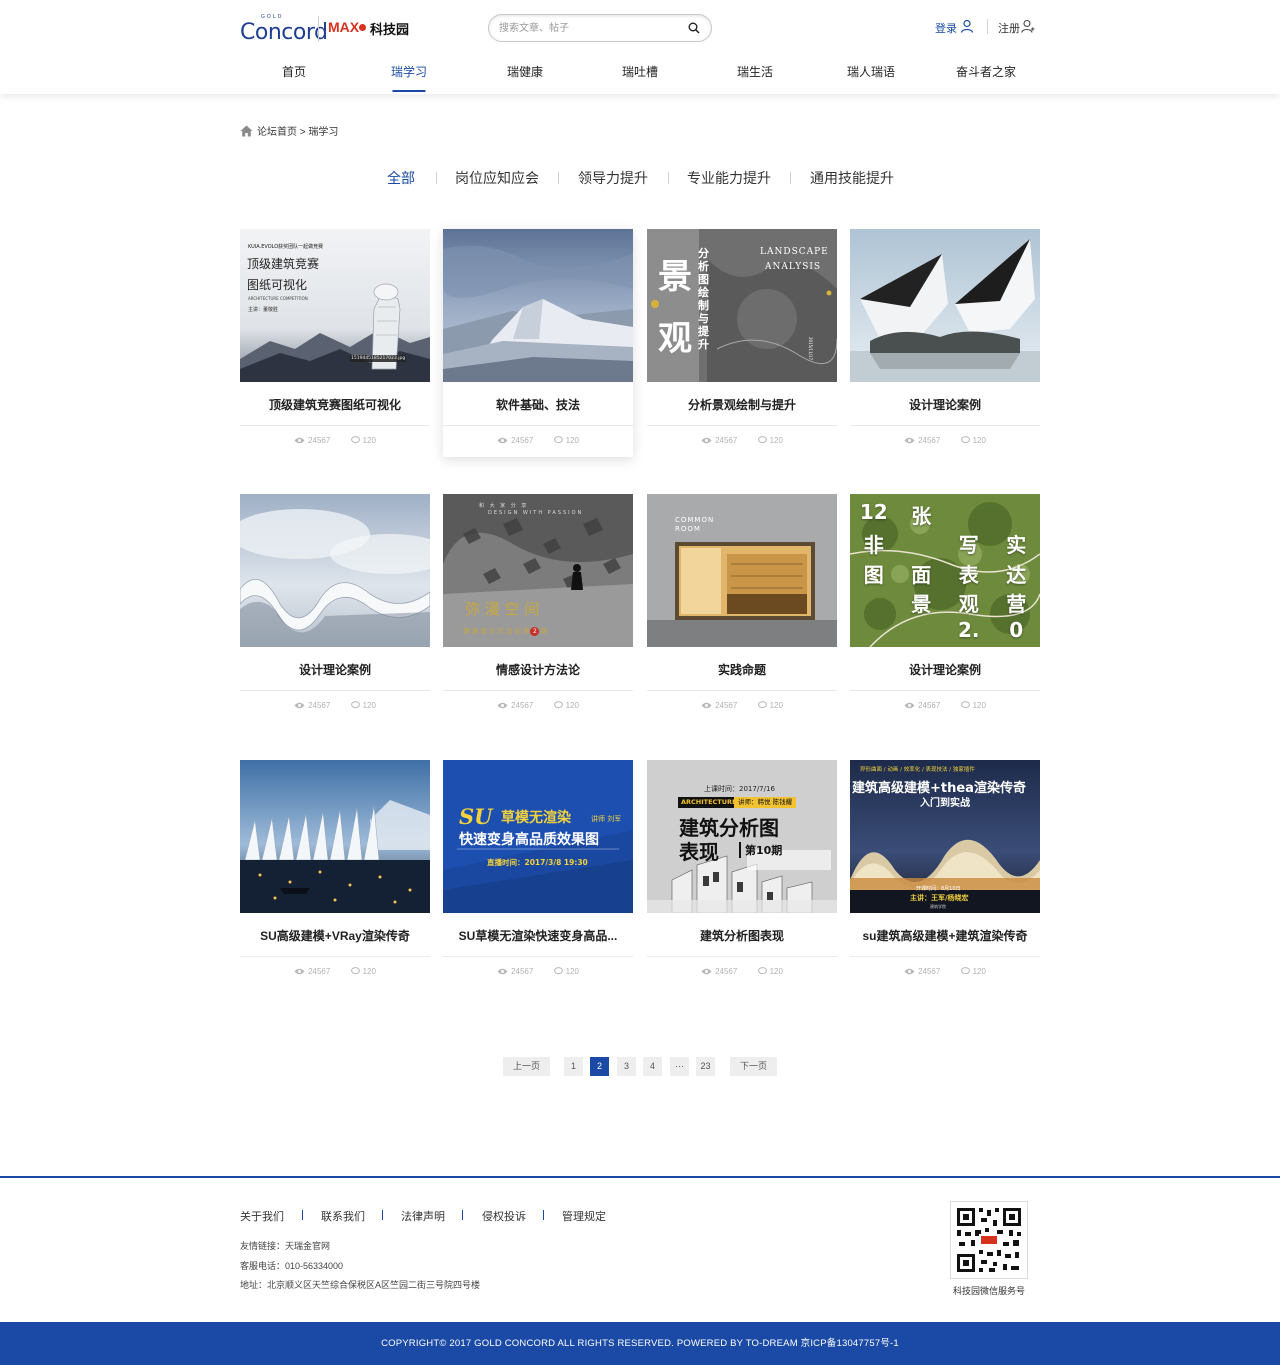 The image size is (1280, 1365). I want to click on card-title: SU高级建模+VRay渲染传奇, so click(335, 935).